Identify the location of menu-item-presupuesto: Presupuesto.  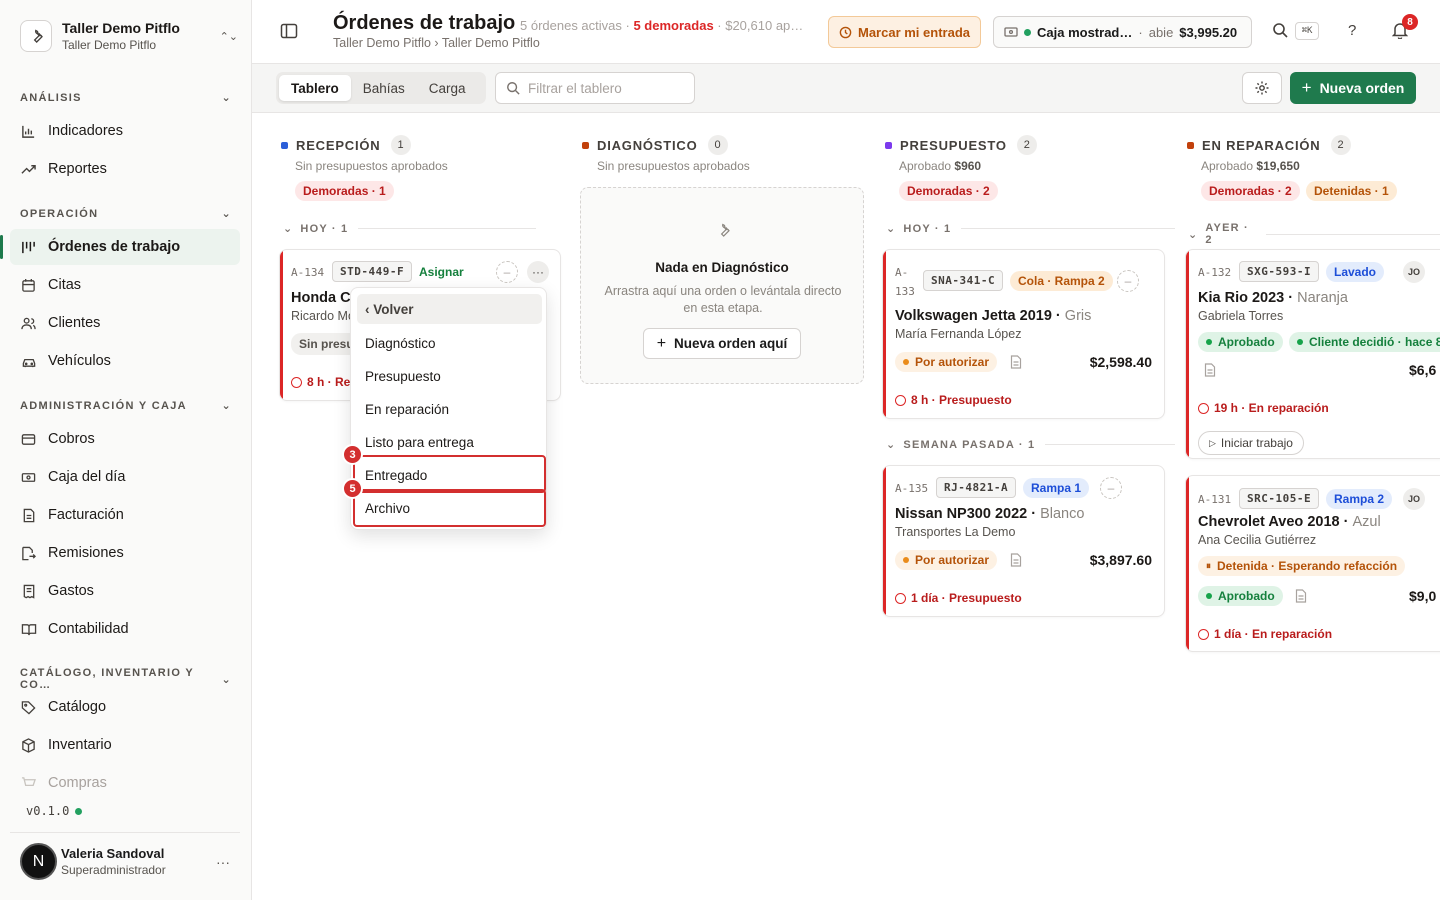
(449, 376).